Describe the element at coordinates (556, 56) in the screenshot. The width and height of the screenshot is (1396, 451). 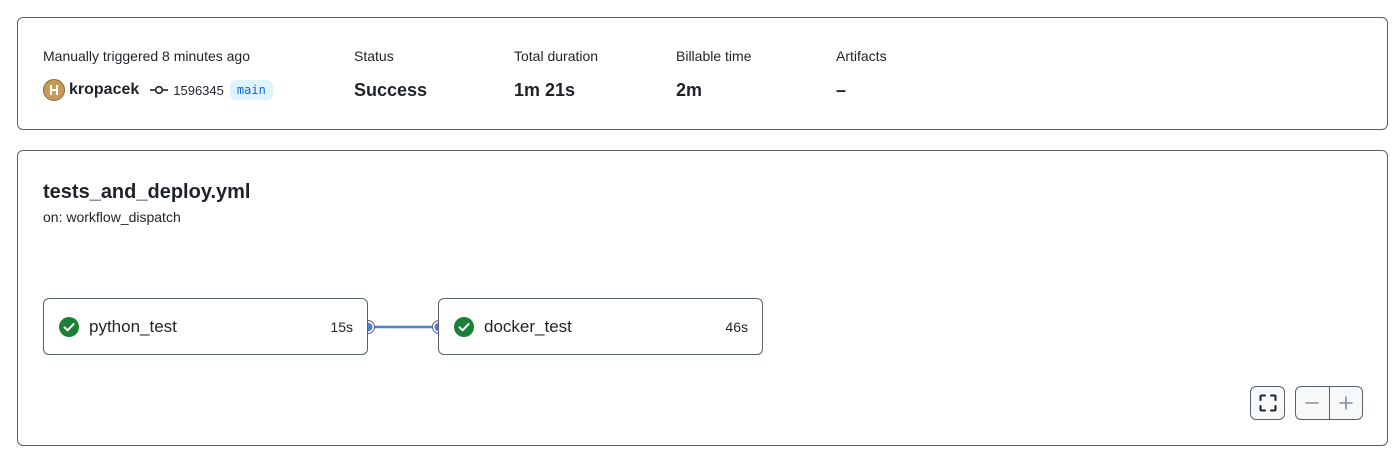
I see `duration-label: Total duration` at that location.